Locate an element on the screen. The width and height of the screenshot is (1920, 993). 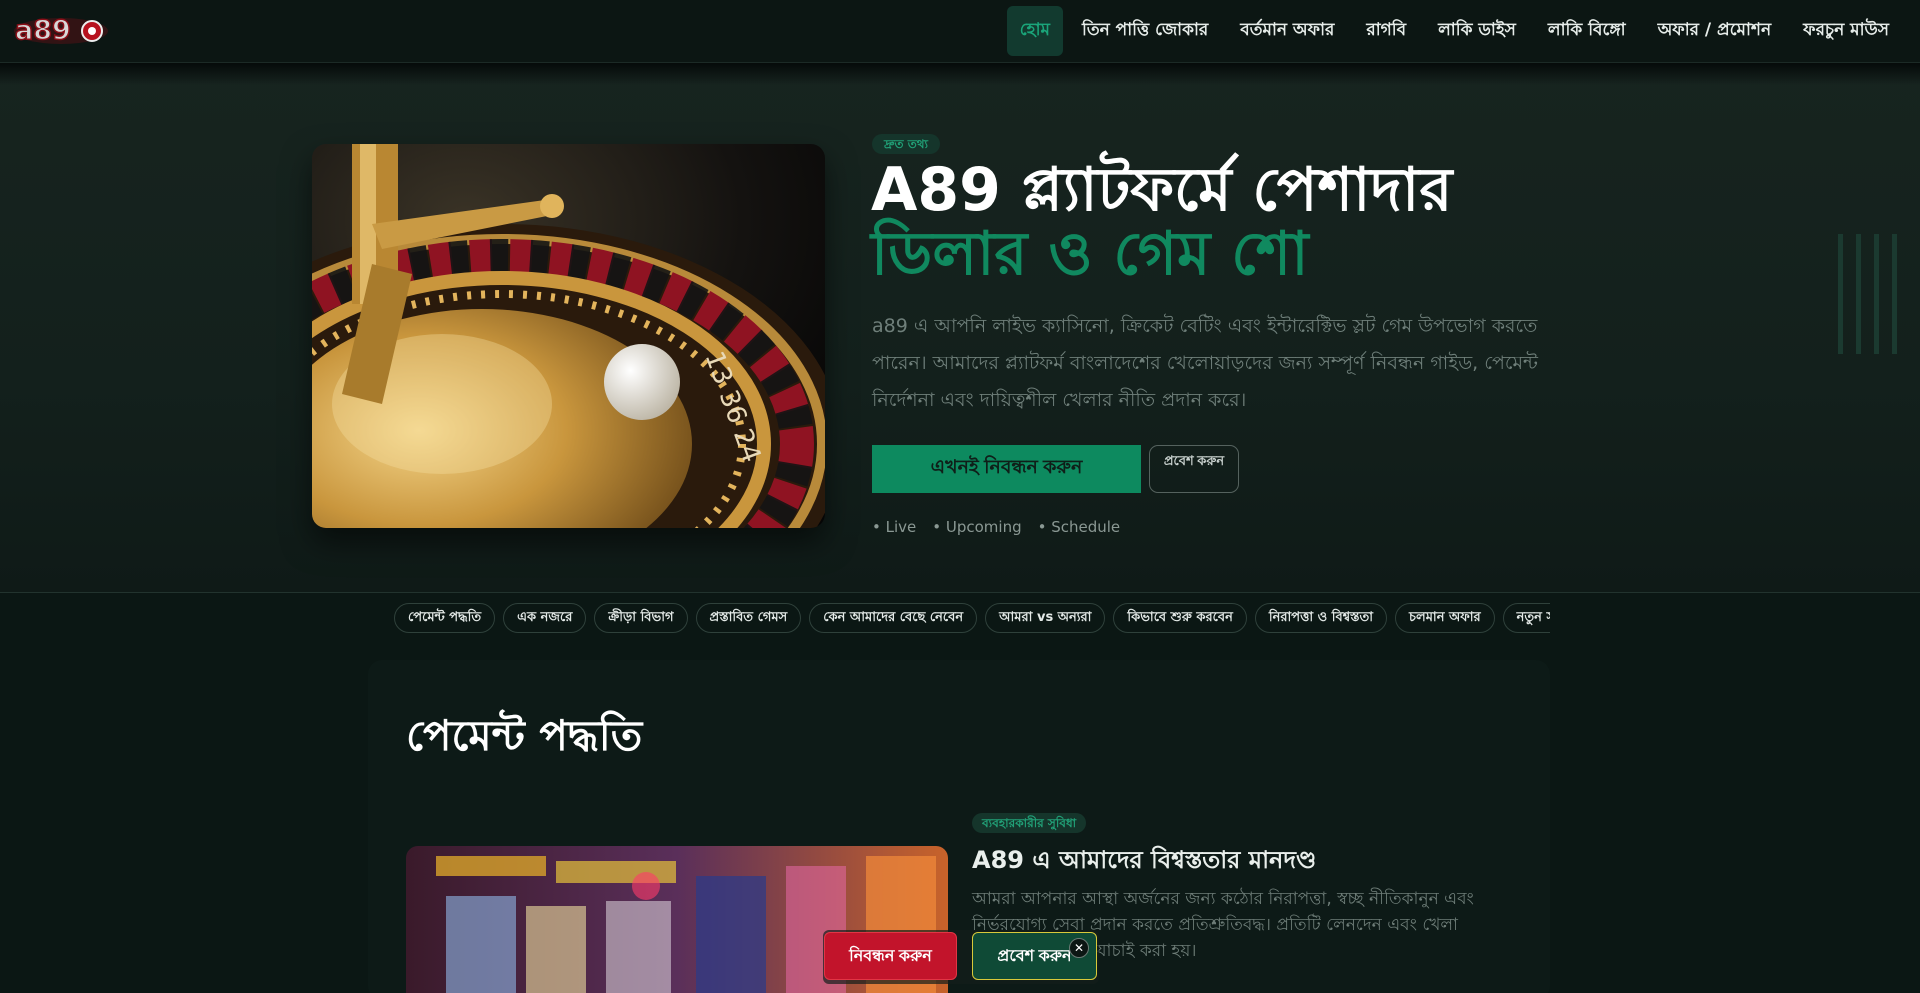
close-icon: ✕ is located at coordinates (1079, 948).